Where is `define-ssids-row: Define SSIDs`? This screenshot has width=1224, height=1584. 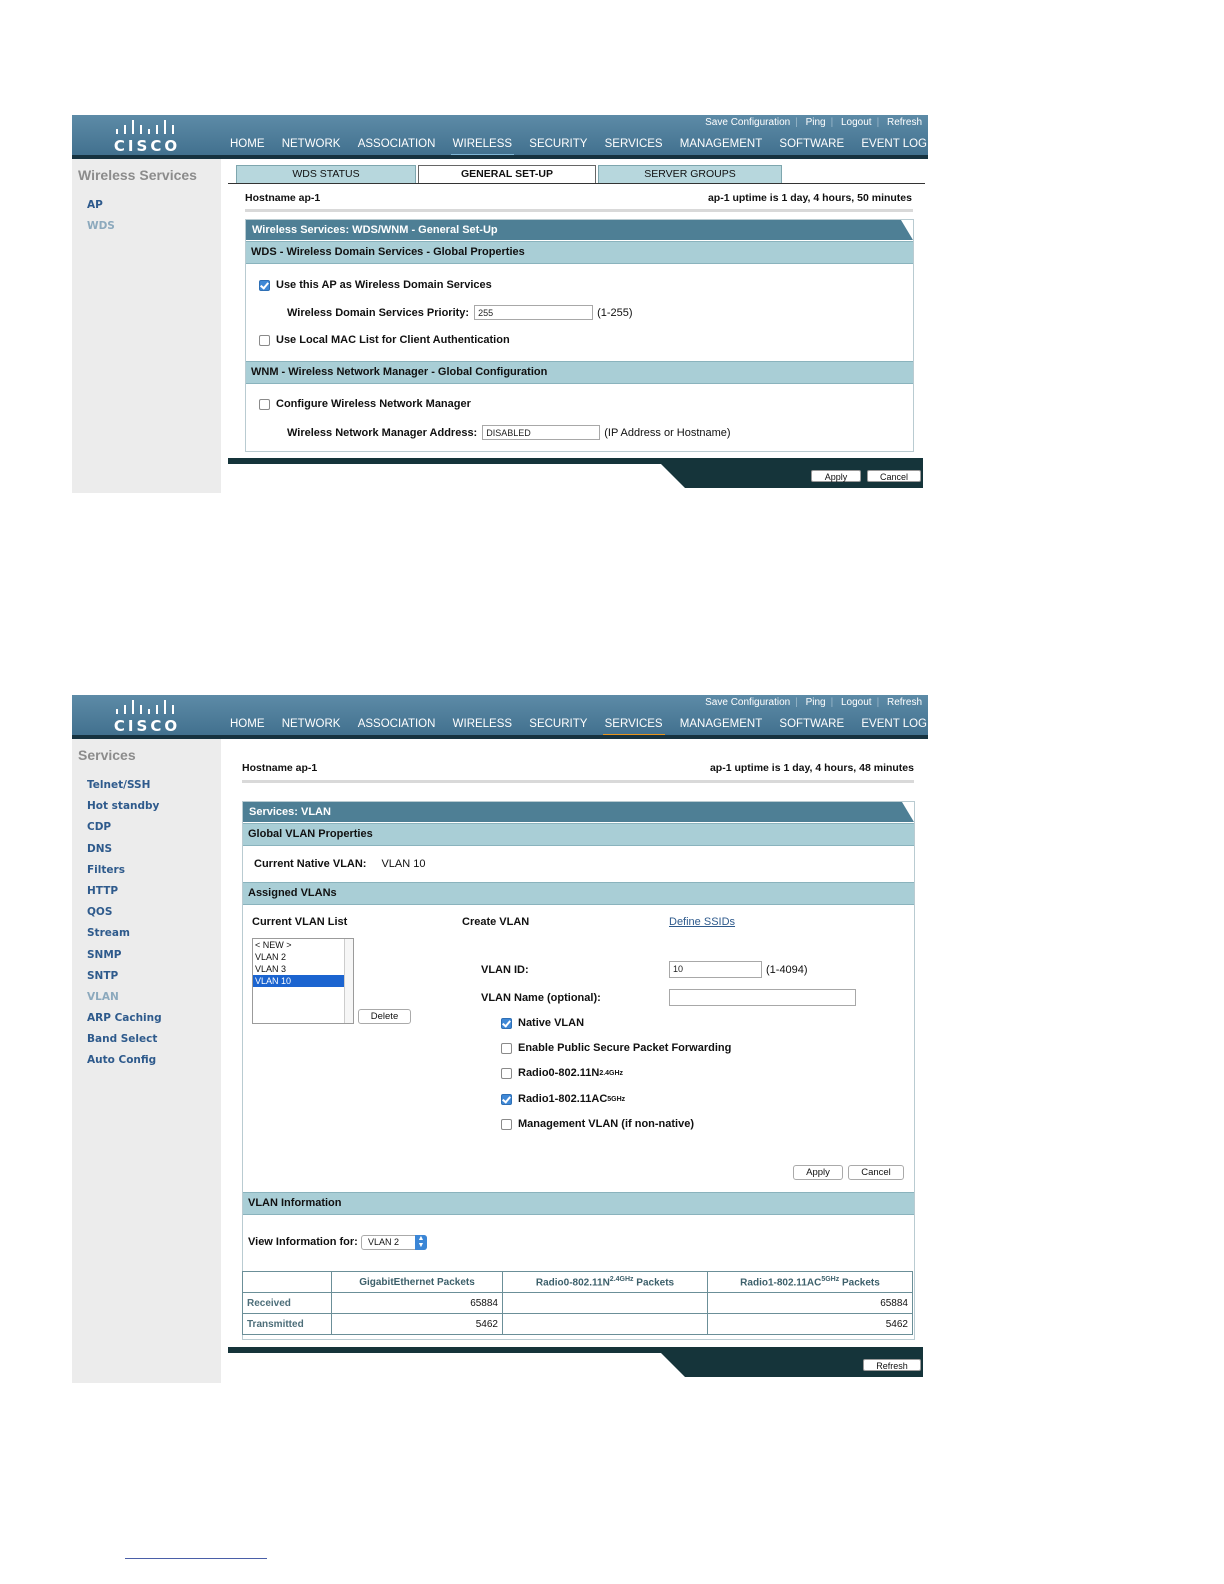 define-ssids-row: Define SSIDs is located at coordinates (702, 922).